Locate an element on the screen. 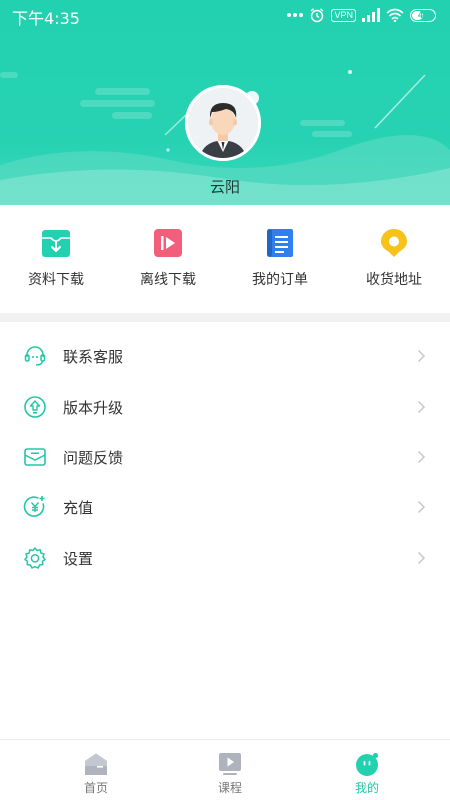 The width and height of the screenshot is (450, 800). quick-action-label: 收货地址 is located at coordinates (394, 280).